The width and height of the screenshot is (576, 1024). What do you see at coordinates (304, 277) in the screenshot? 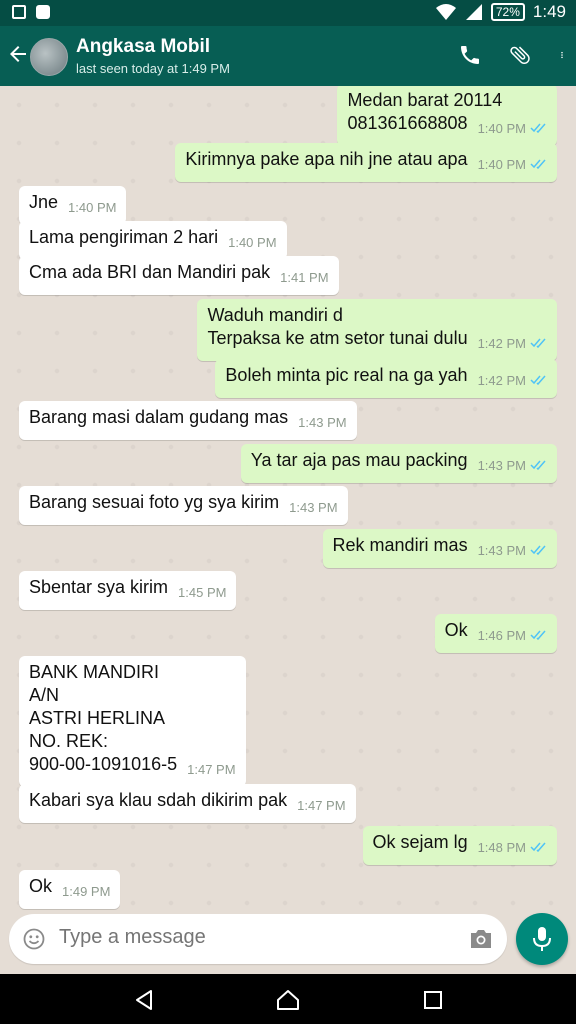
I see `message-time: 1:41 PM` at bounding box center [304, 277].